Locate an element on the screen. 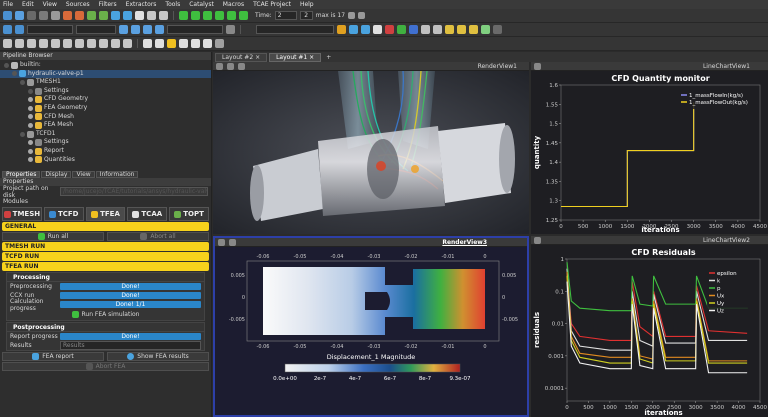 The height and width of the screenshot is (417, 768). tcae-cfd-icon is located at coordinates (159, 43).